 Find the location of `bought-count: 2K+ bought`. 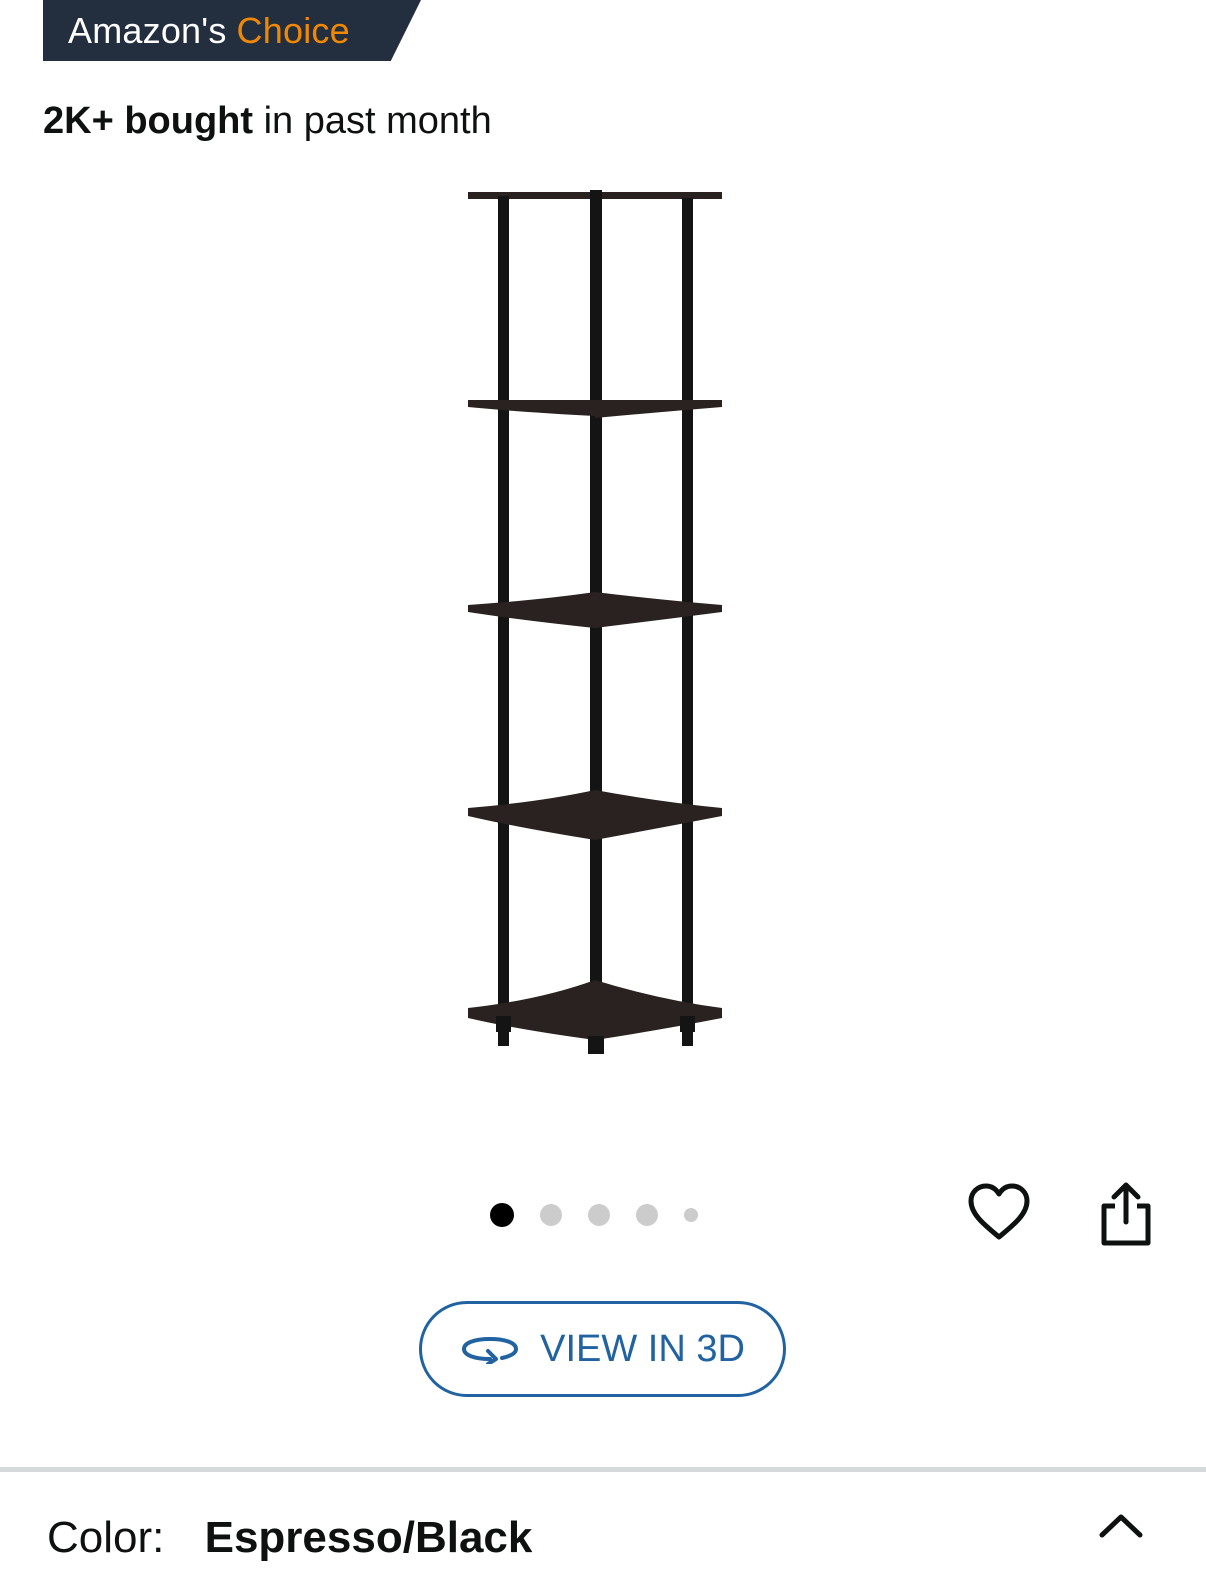

bought-count: 2K+ bought is located at coordinates (148, 121).